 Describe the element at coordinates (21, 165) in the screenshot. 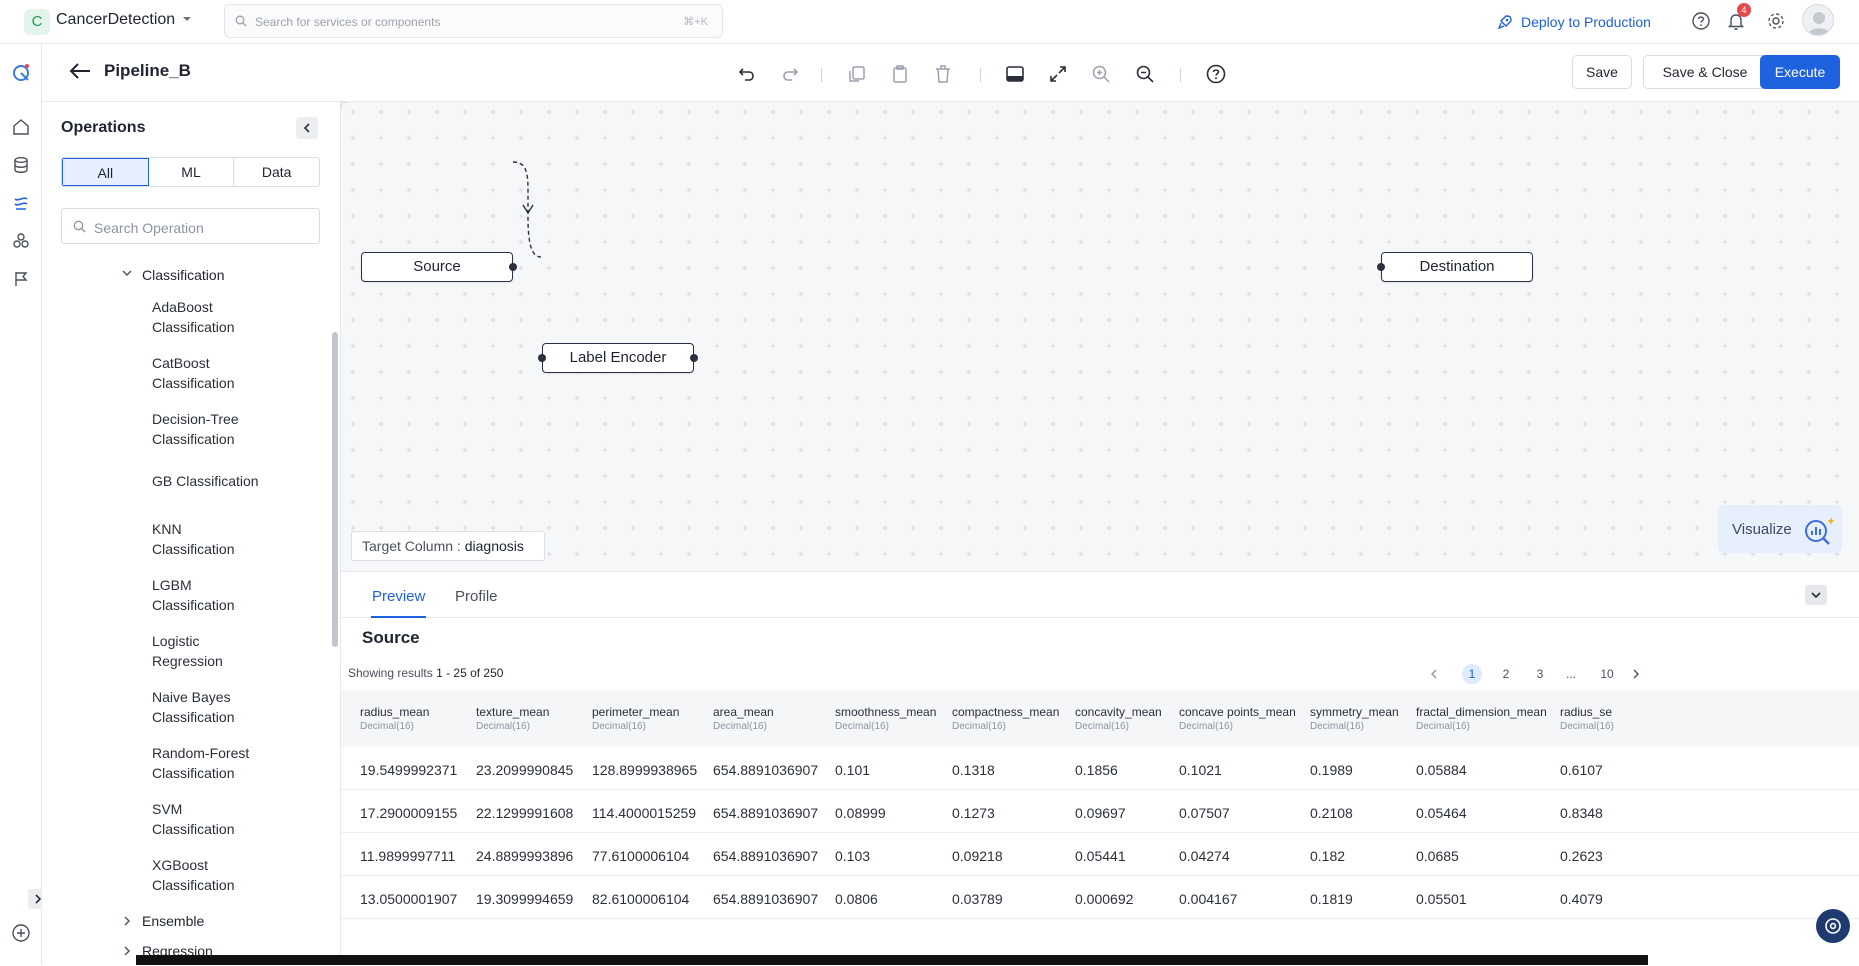

I see `database-icon` at that location.